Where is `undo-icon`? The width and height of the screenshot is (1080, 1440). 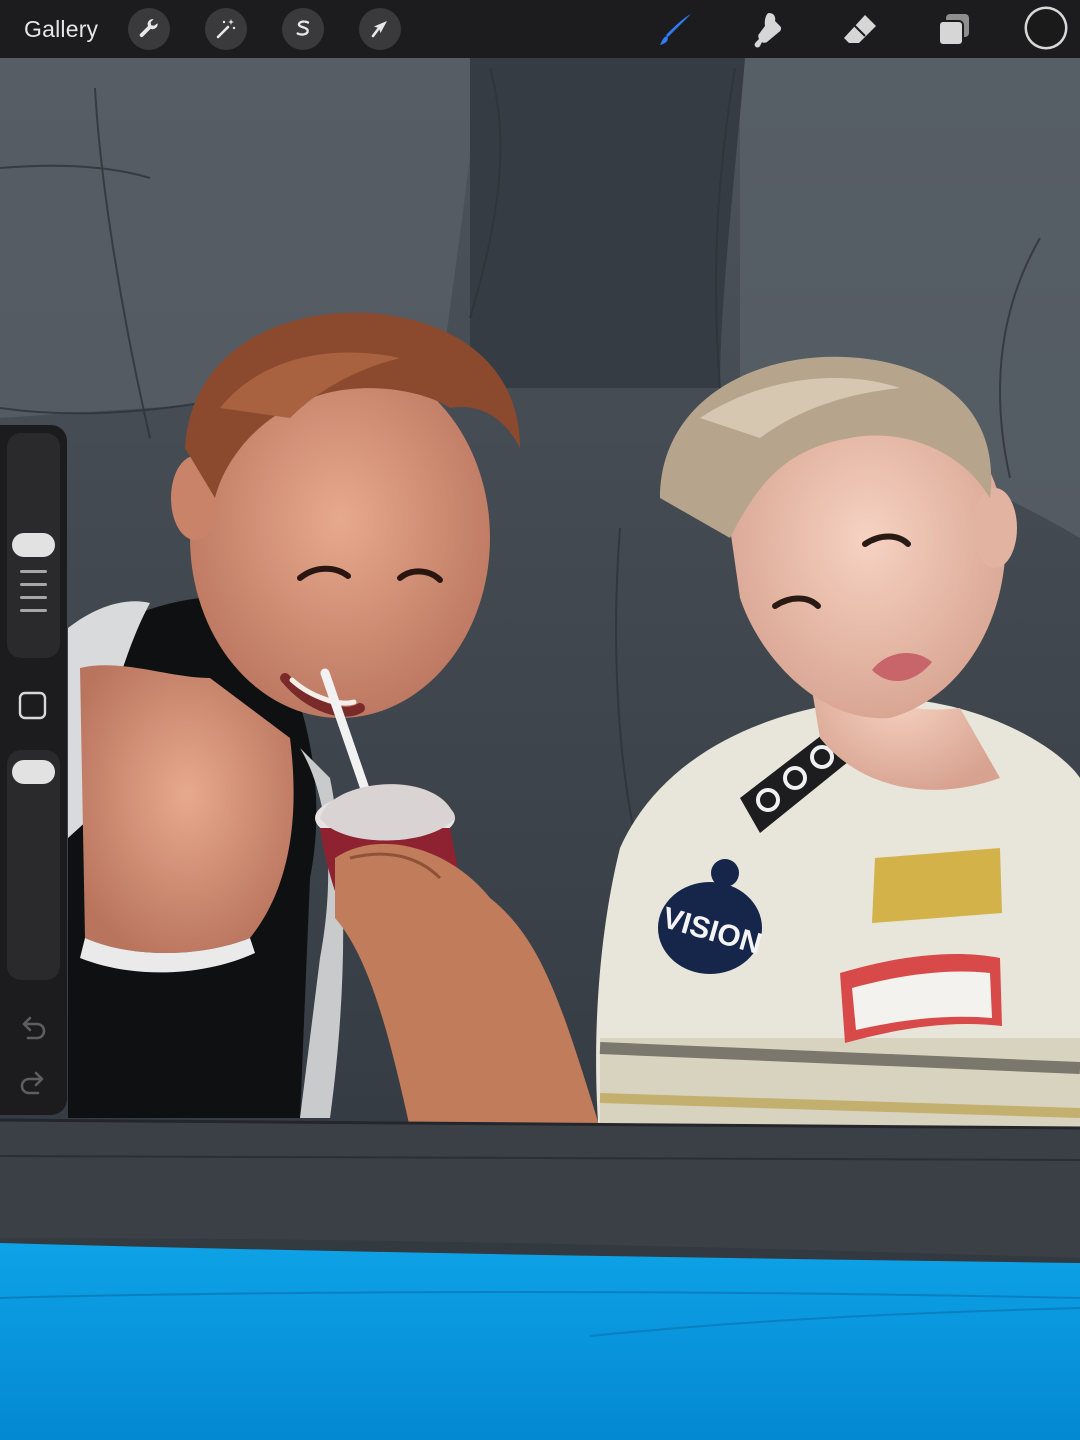
undo-icon is located at coordinates (34, 1028).